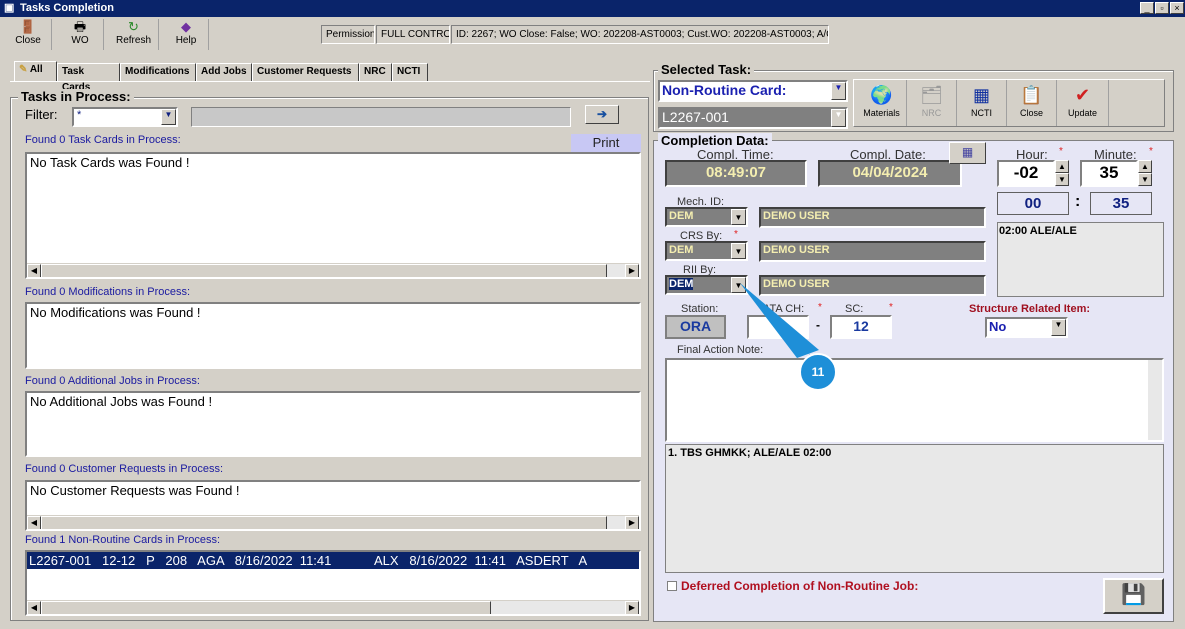  I want to click on time-log-memo: 02:00 ALE/ALE, so click(1080, 259).